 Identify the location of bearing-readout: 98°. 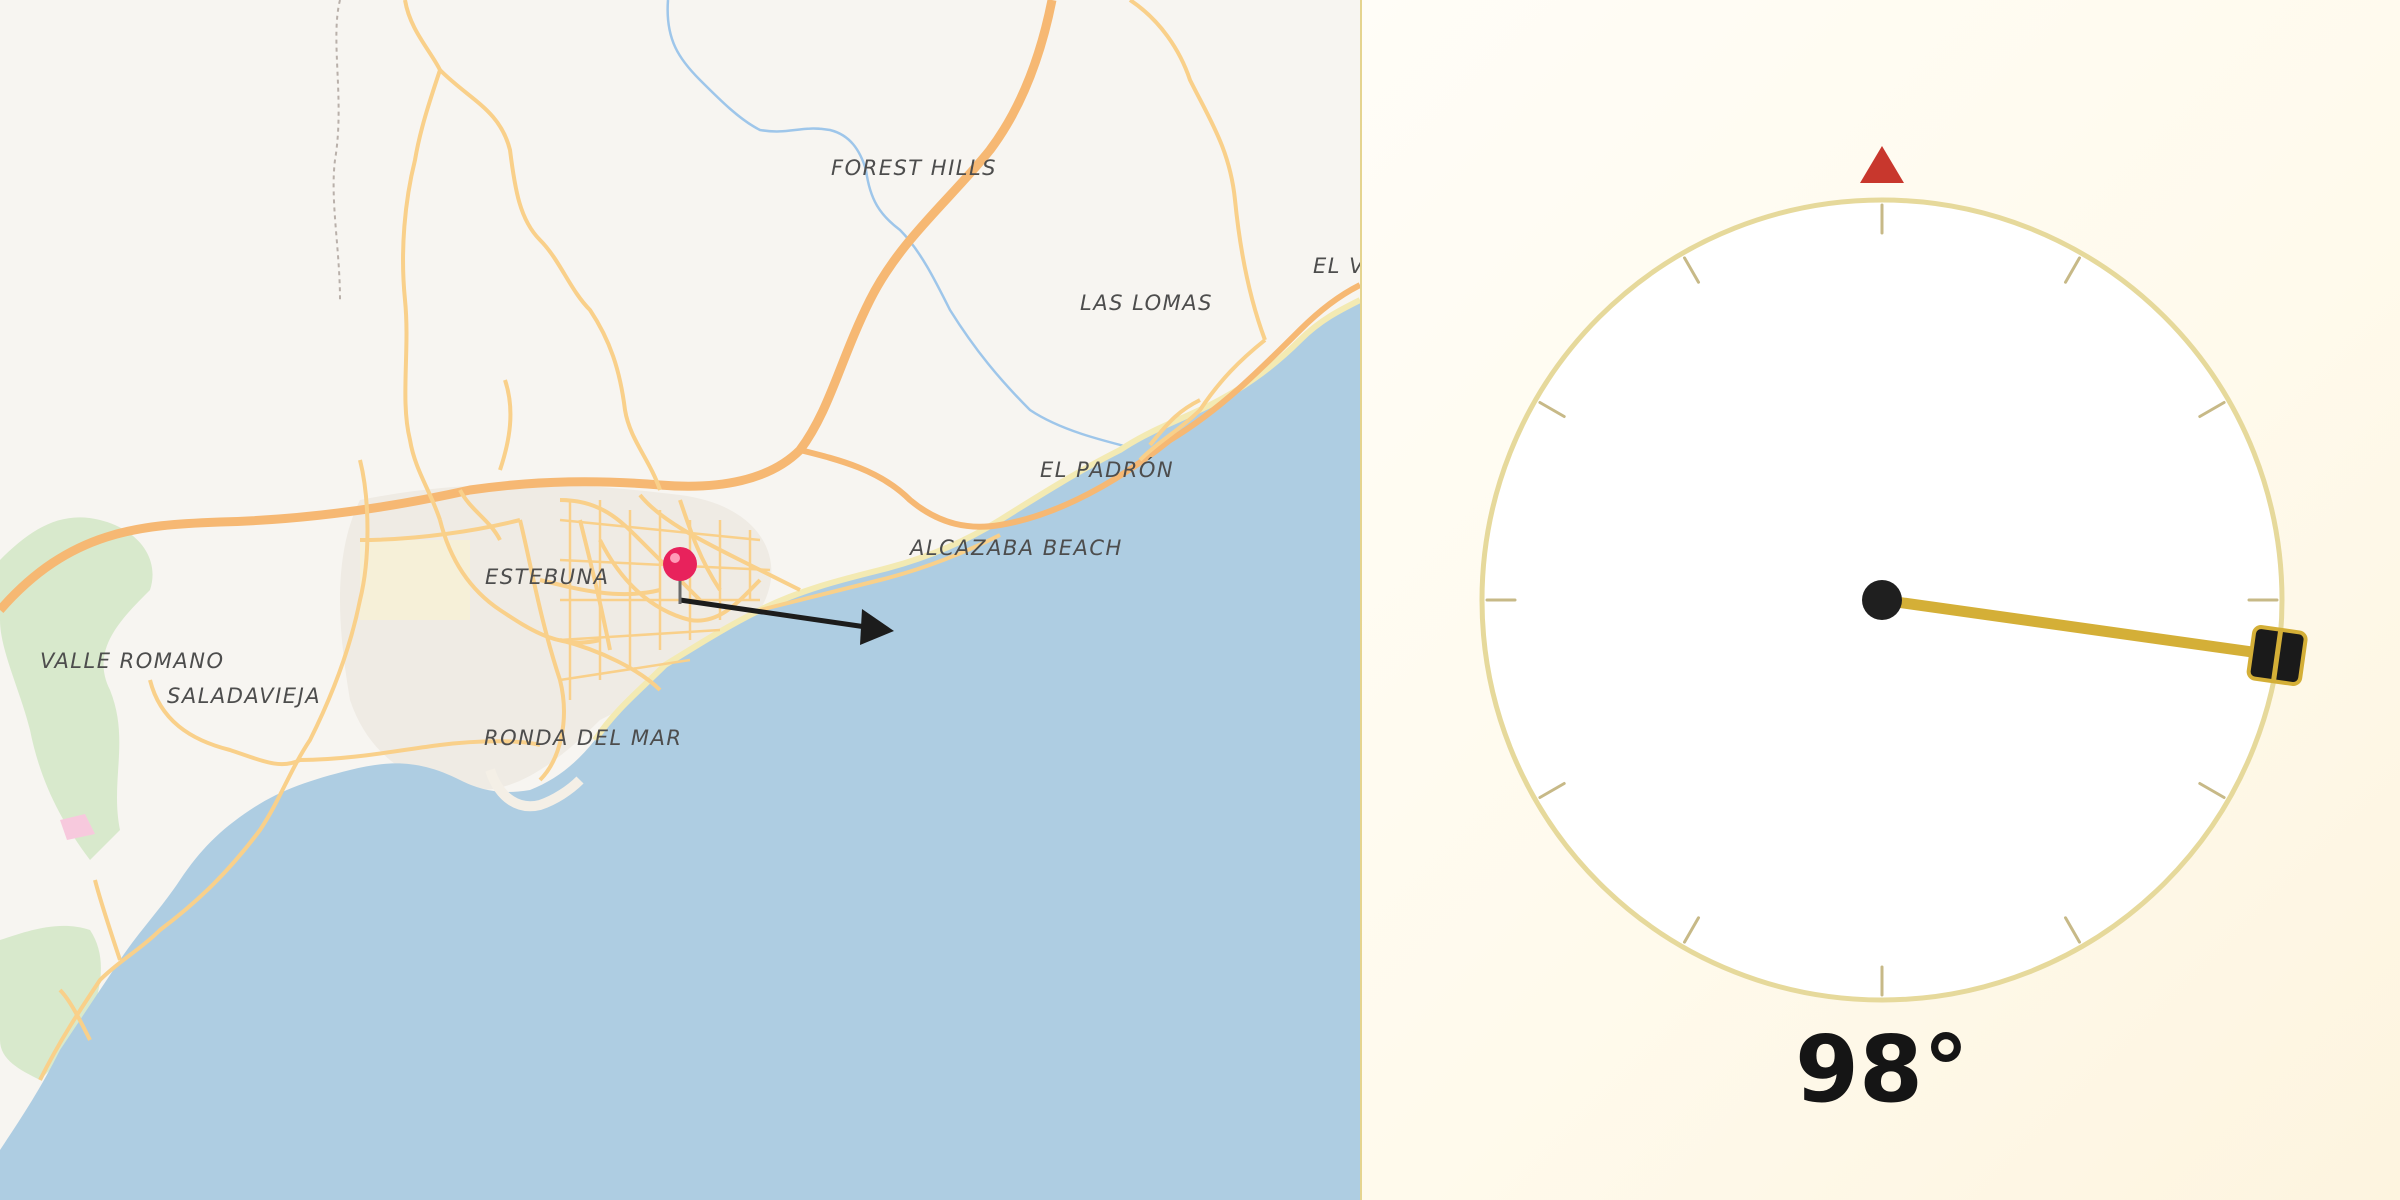
(1882, 1069).